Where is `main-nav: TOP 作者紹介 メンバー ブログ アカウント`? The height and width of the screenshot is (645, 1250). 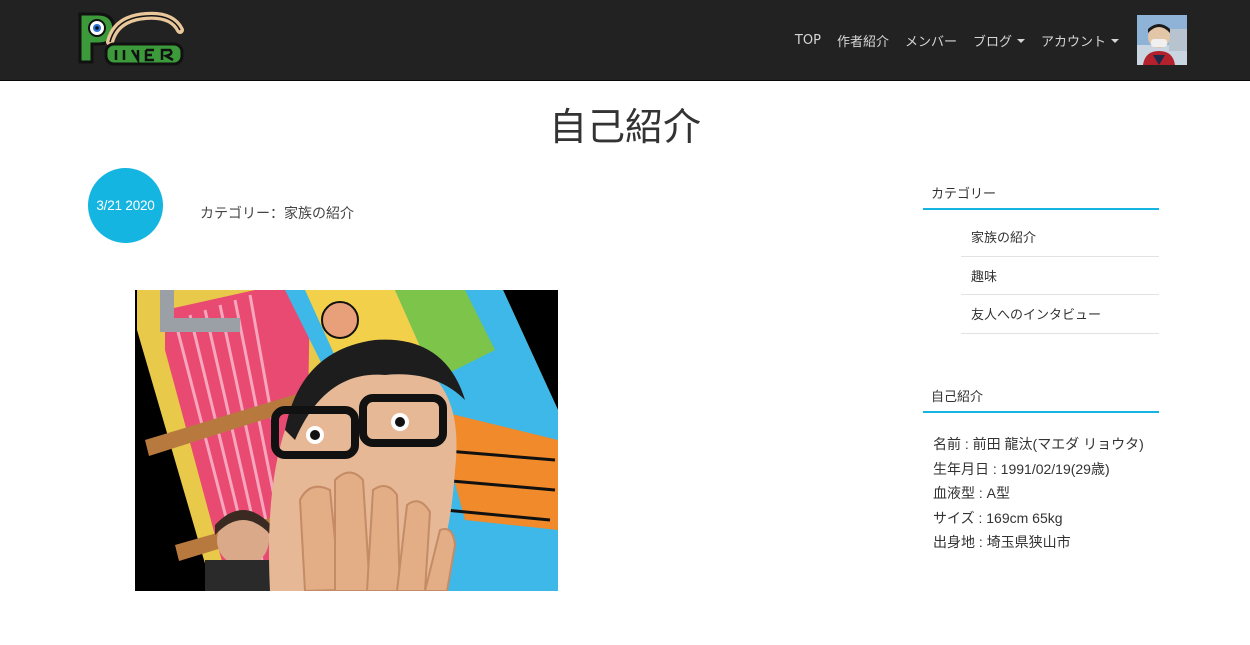 main-nav: TOP 作者紹介 メンバー ブログ アカウント is located at coordinates (991, 40).